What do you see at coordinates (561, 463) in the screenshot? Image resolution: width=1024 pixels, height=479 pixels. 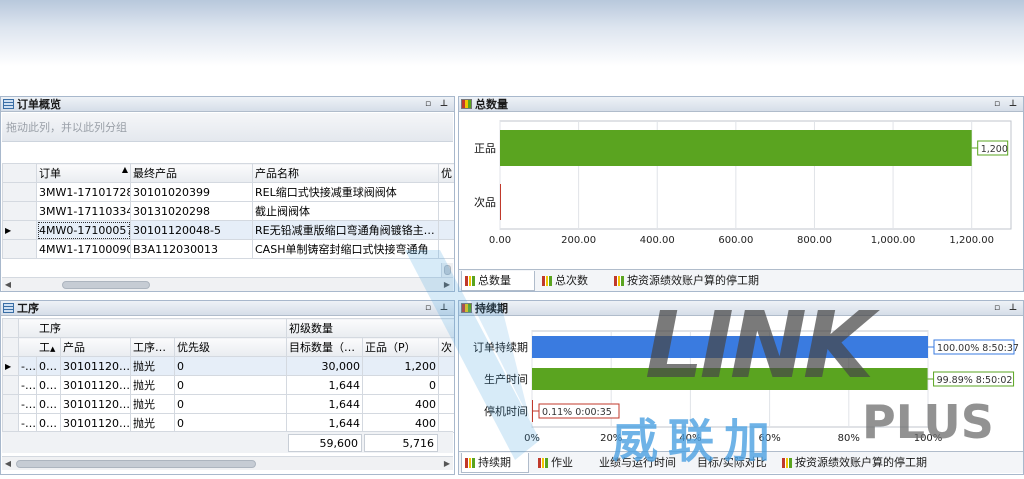 I see `tab-jobs: 作业` at bounding box center [561, 463].